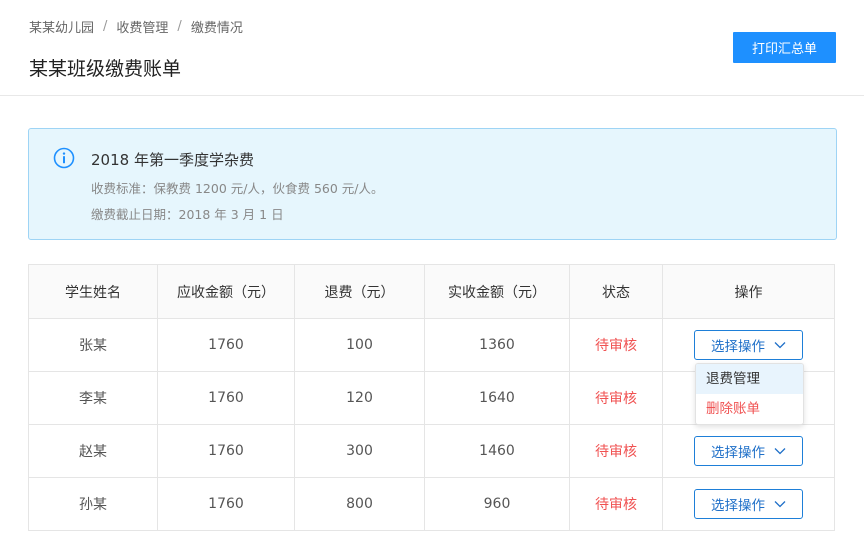 Image resolution: width=864 pixels, height=557 pixels. What do you see at coordinates (93, 504) in the screenshot?
I see `cell-student-name: 孙某` at bounding box center [93, 504].